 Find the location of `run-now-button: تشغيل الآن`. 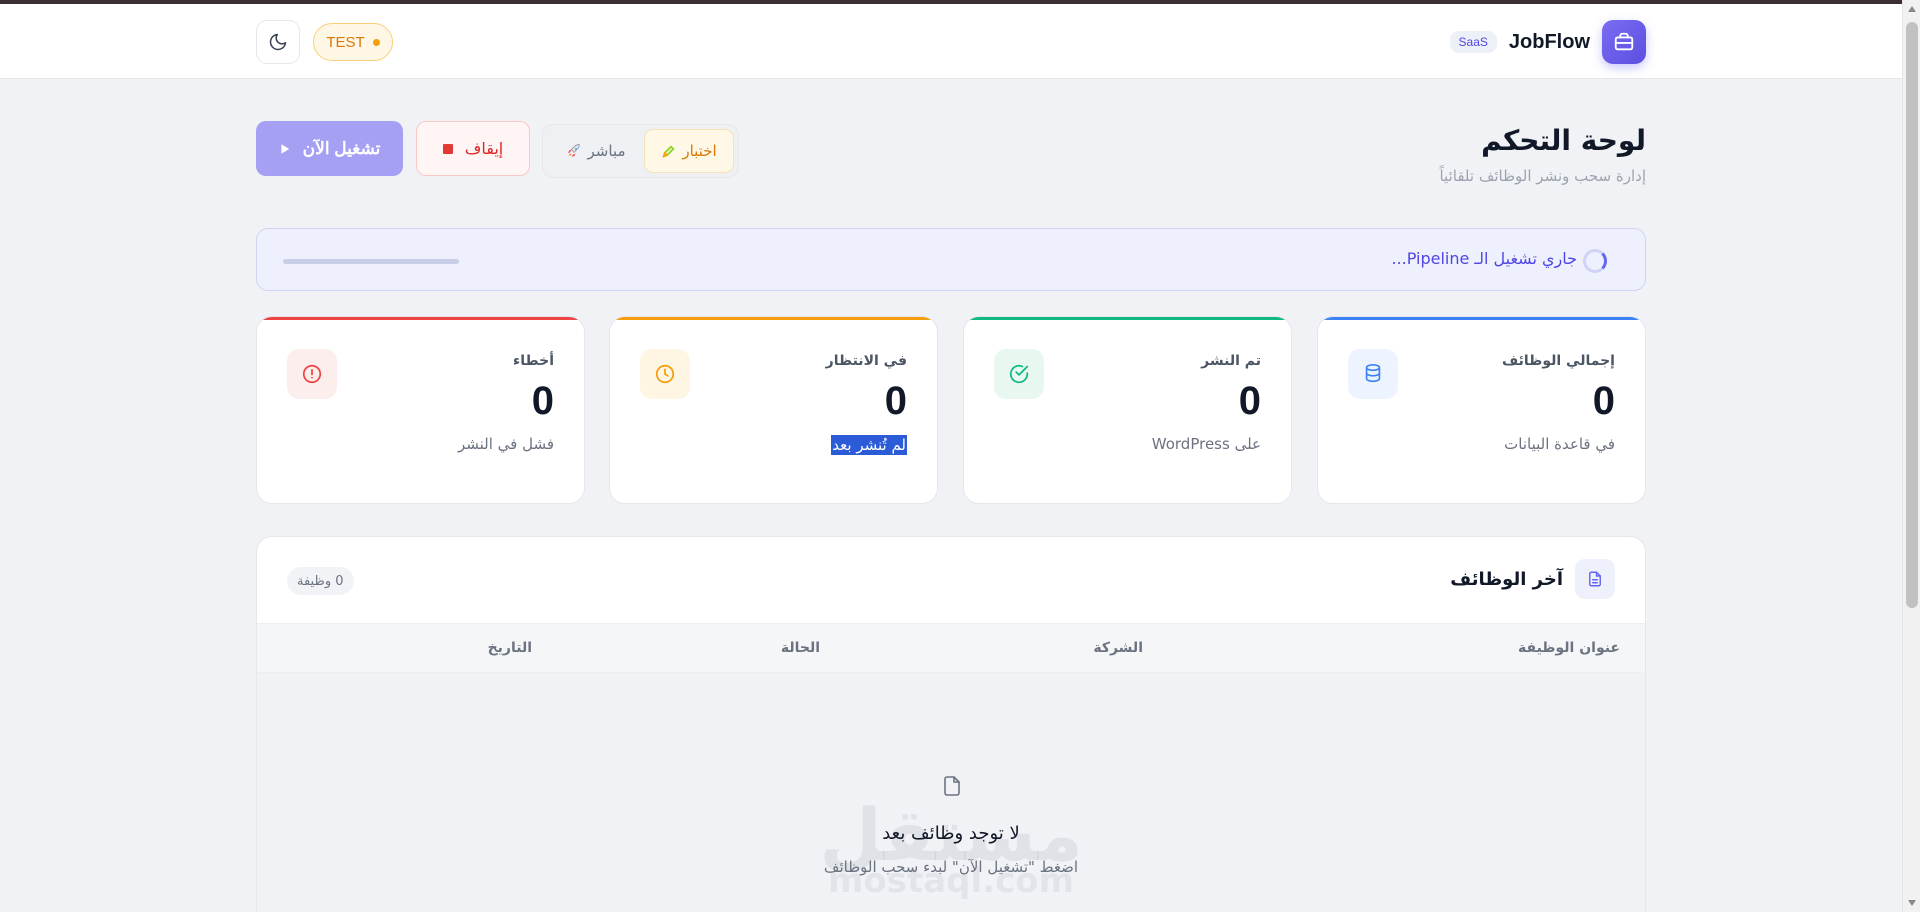

run-now-button: تشغيل الآن is located at coordinates (329, 148).